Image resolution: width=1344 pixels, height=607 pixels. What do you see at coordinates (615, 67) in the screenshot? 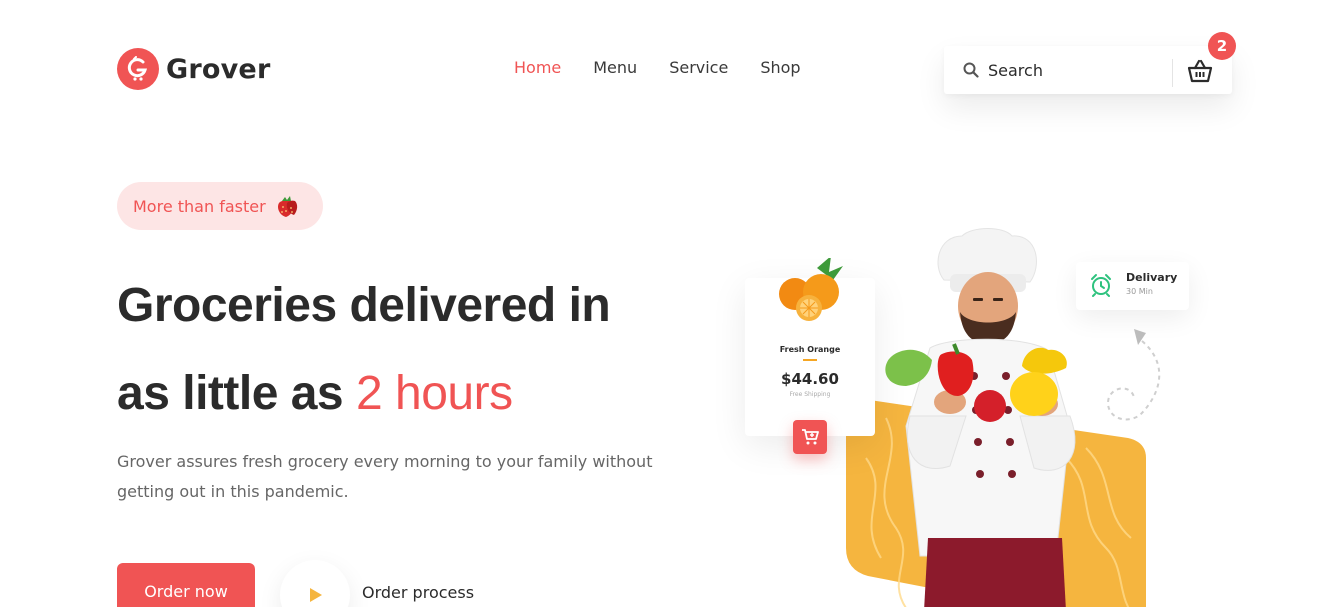
I see `nav-menu: Menu` at bounding box center [615, 67].